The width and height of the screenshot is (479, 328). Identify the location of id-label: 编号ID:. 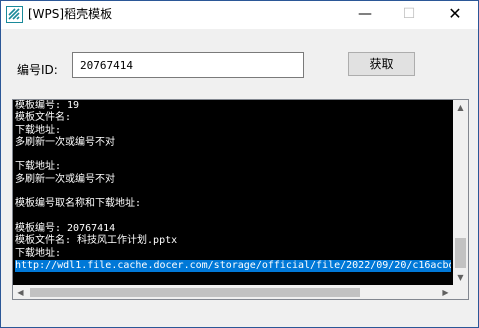
(37, 70).